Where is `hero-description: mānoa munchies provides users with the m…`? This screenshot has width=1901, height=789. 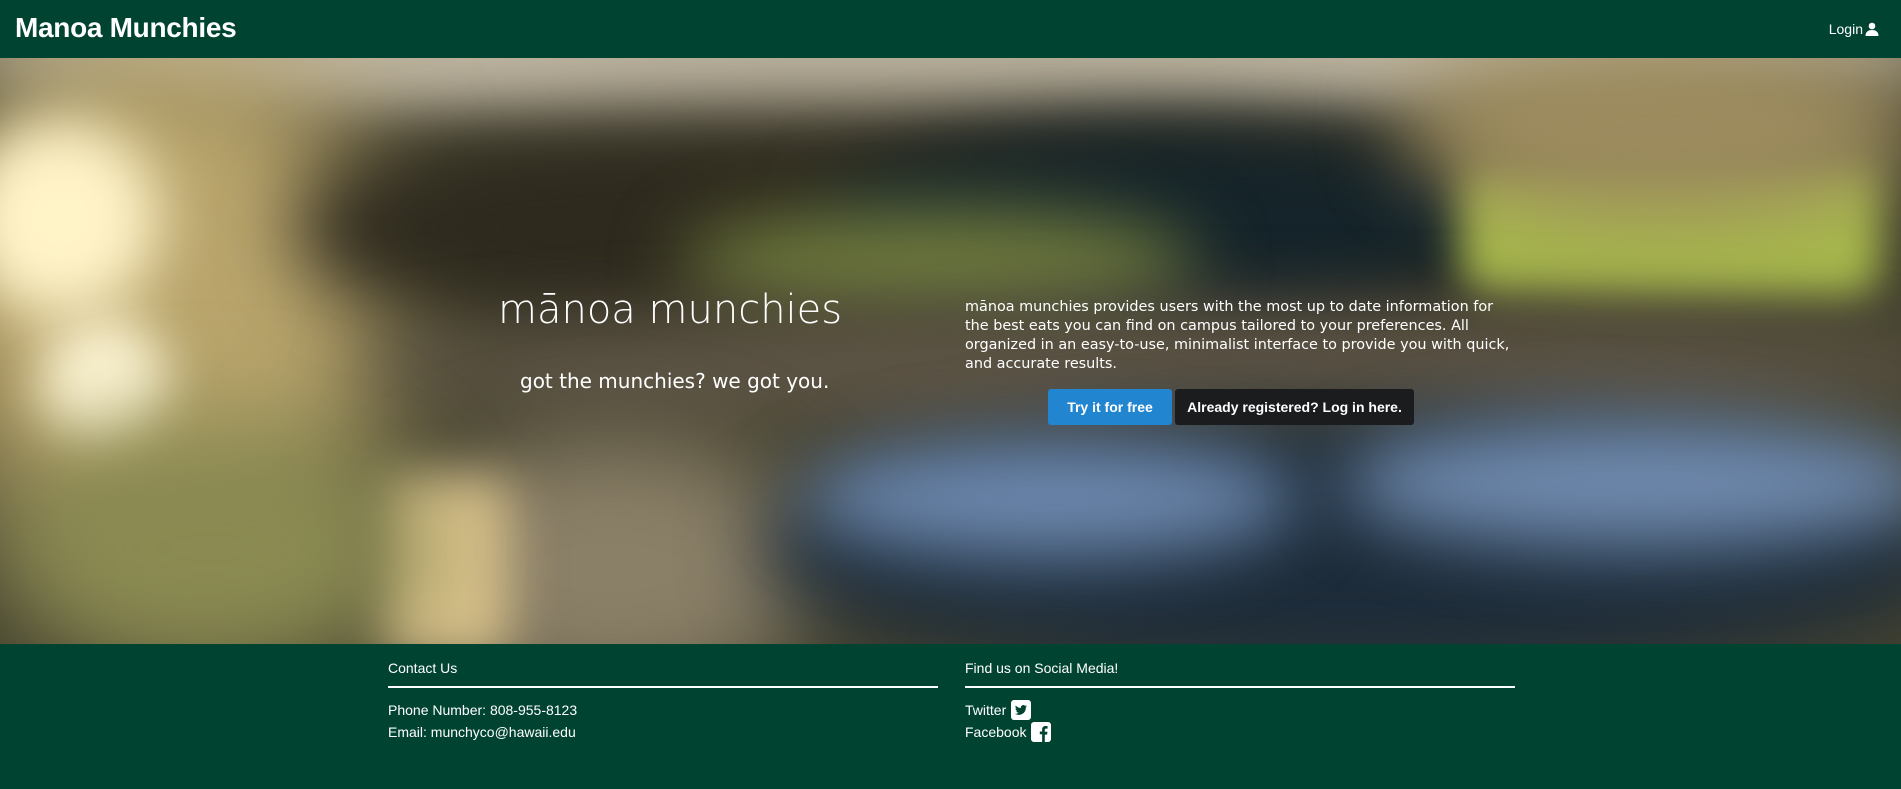 hero-description: mānoa munchies provides users with the m… is located at coordinates (1237, 335).